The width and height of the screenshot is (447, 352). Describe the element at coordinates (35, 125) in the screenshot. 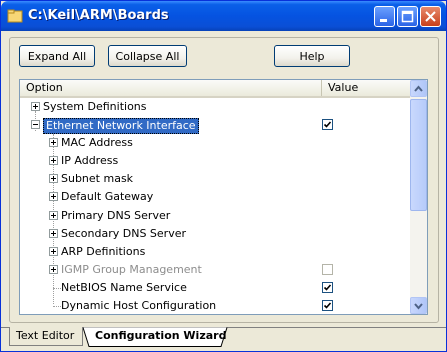

I see `collapse-minus-icon` at that location.